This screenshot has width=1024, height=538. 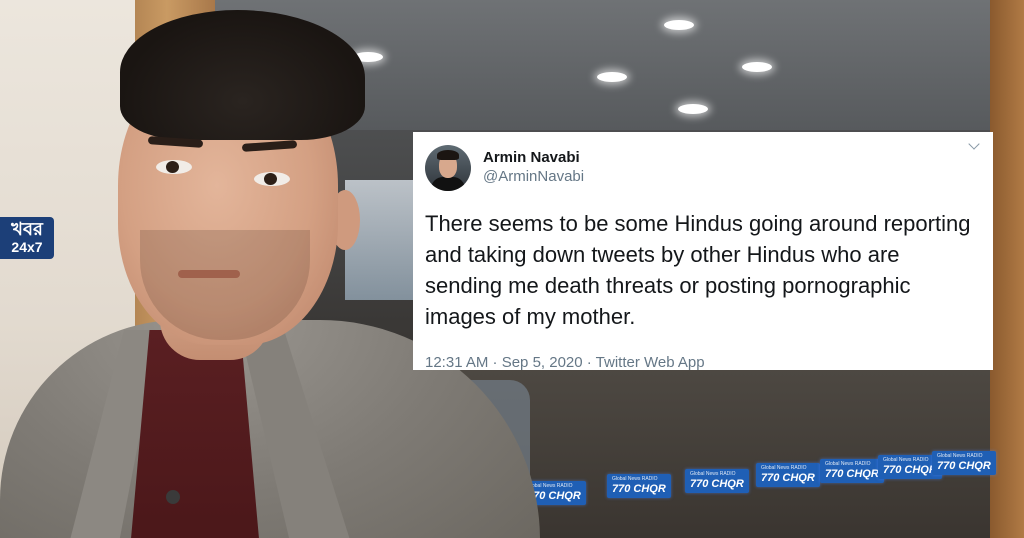 I want to click on logo-text: 24x7, so click(x=27, y=247).